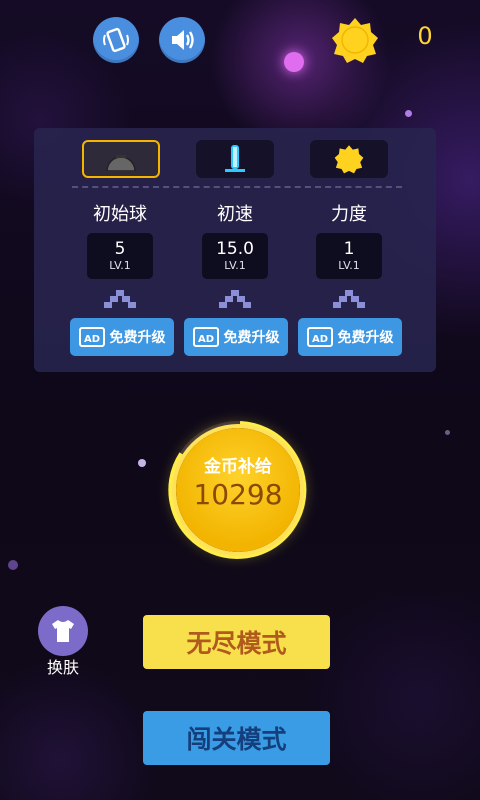 Image resolution: width=480 pixels, height=800 pixels. I want to click on value-box: 1 LV.1, so click(349, 256).